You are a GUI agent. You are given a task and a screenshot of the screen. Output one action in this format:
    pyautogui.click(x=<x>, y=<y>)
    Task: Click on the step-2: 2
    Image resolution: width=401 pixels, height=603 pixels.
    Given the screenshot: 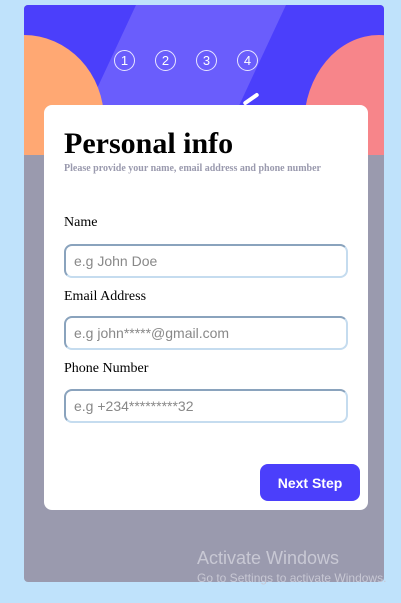 What is the action you would take?
    pyautogui.click(x=165, y=60)
    